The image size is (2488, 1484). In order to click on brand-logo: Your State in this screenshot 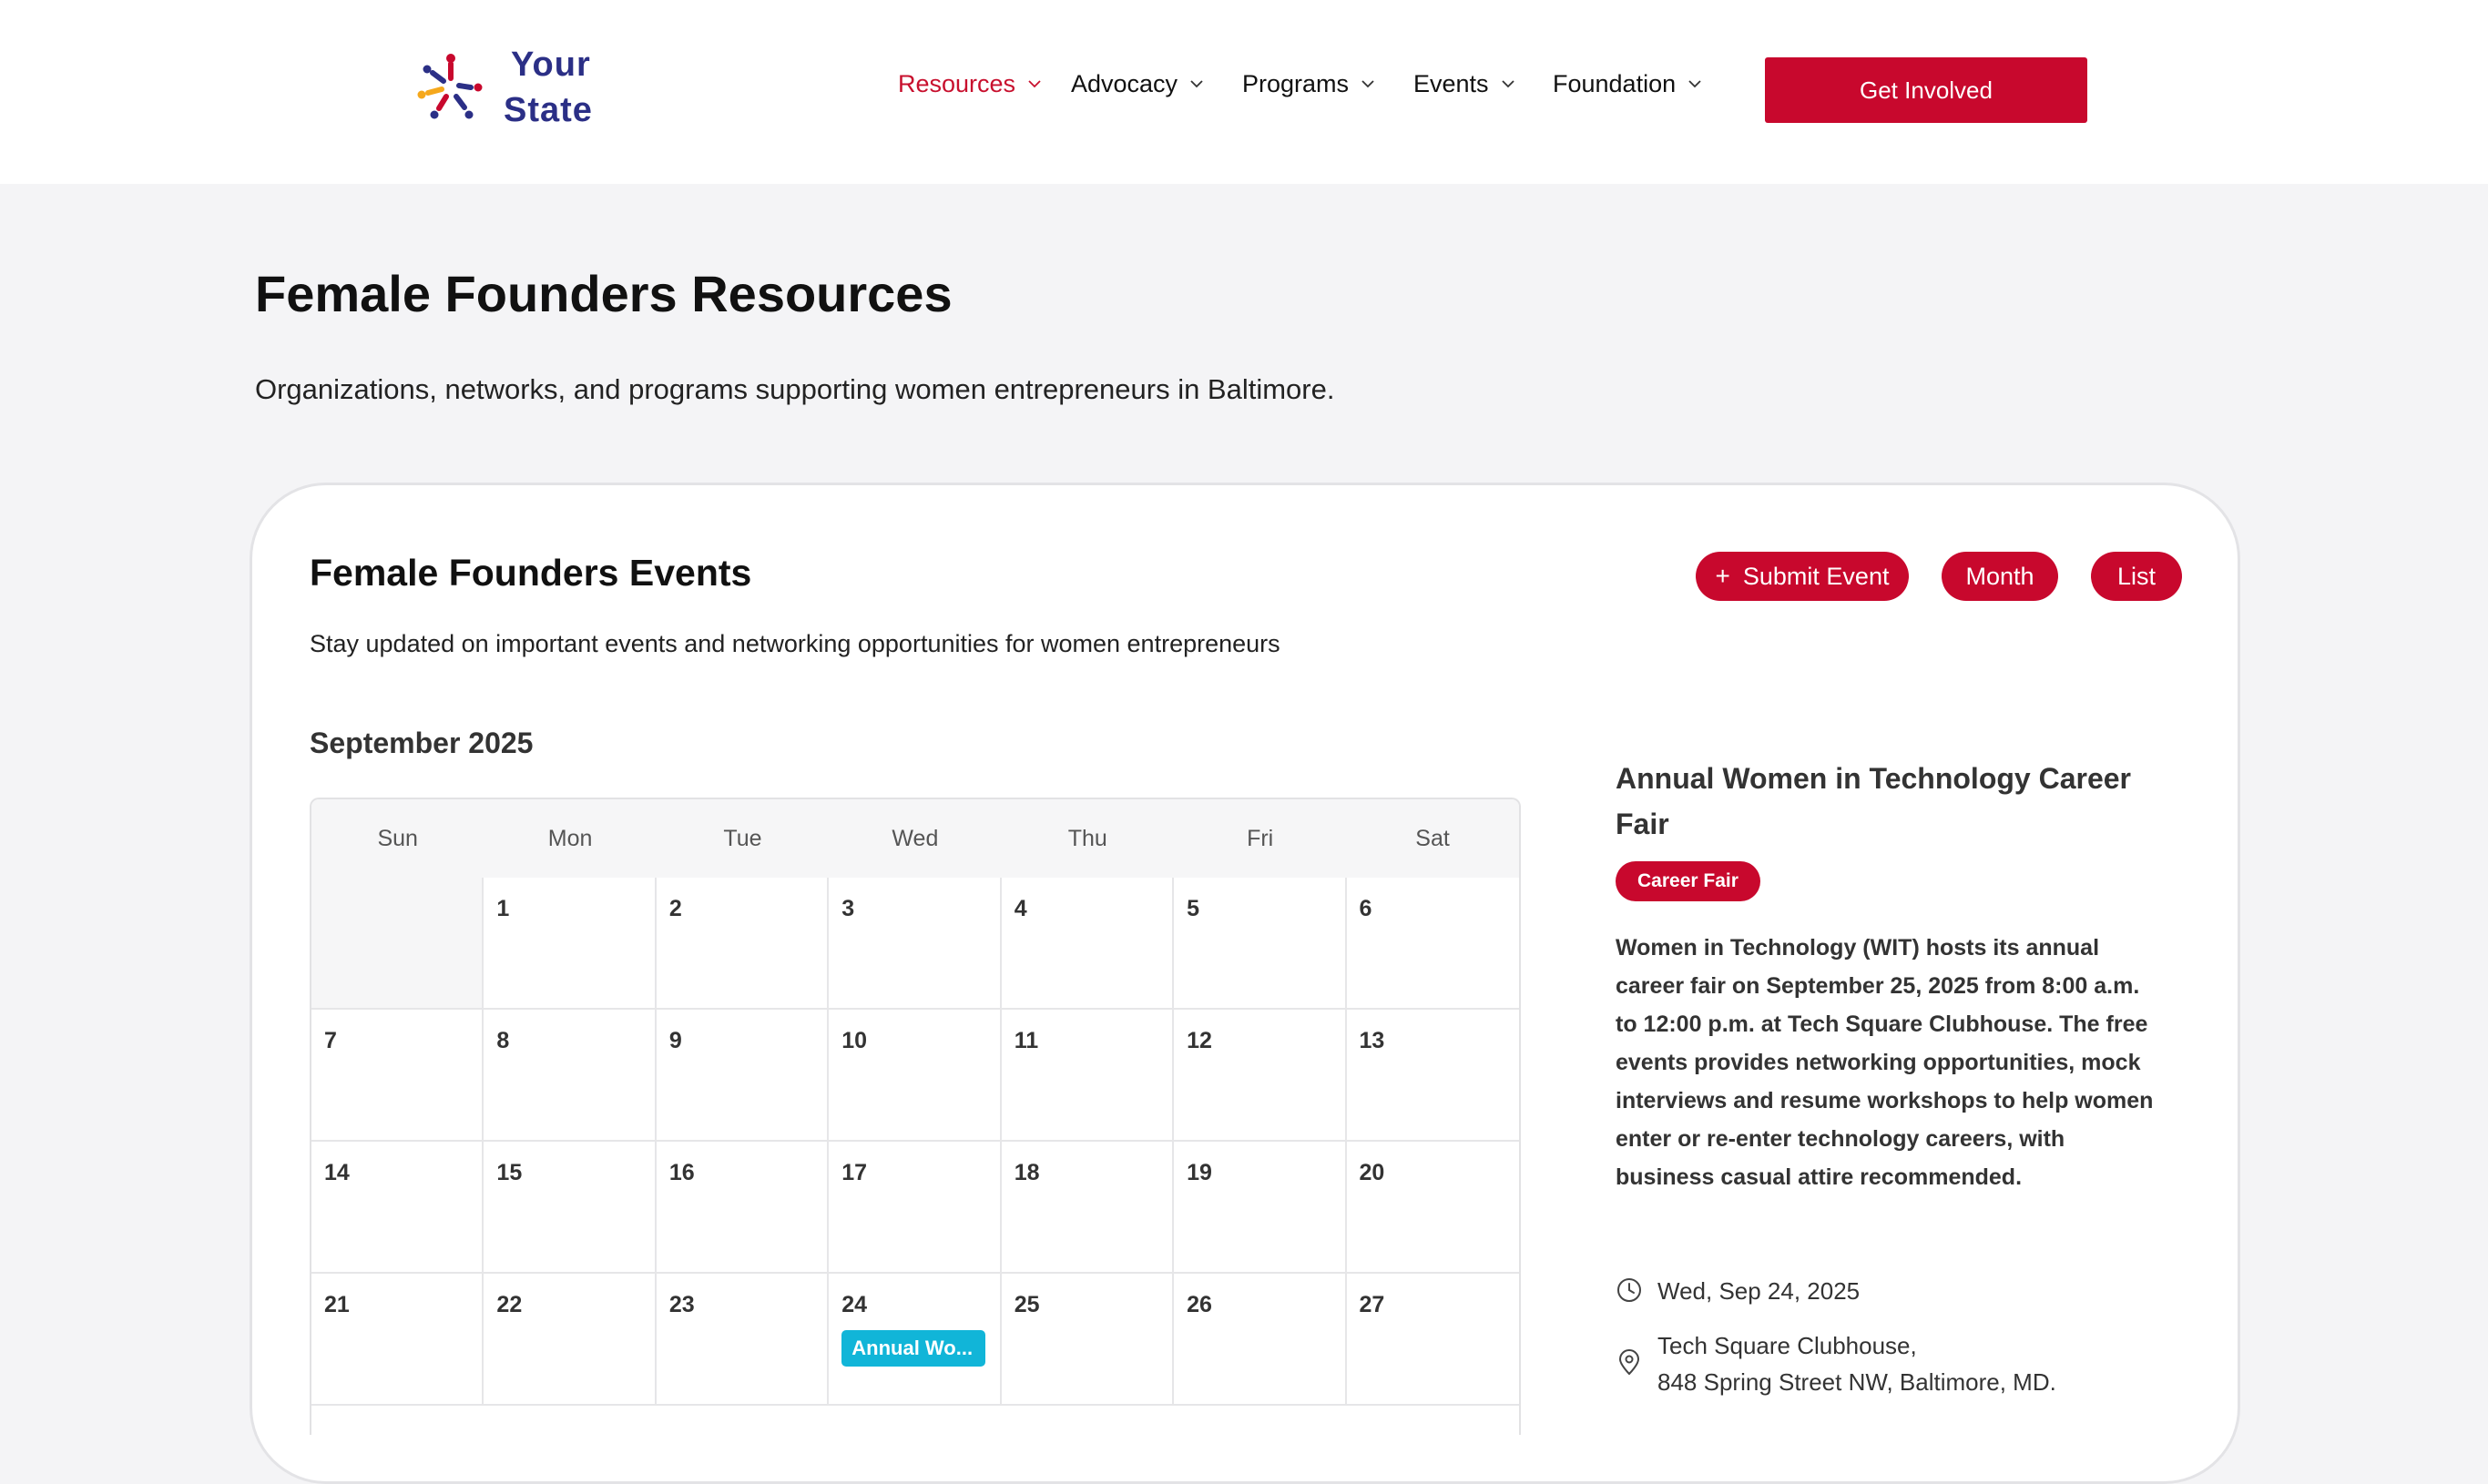, I will do `click(532, 87)`.